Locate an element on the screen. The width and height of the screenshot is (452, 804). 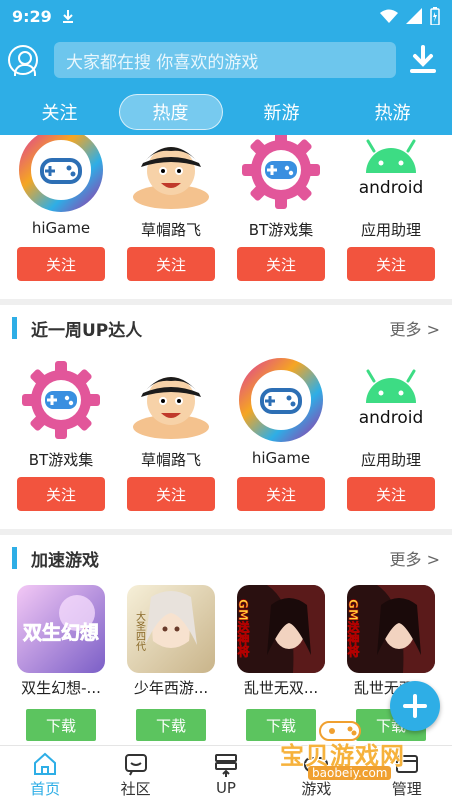
home-icon is located at coordinates (45, 763).